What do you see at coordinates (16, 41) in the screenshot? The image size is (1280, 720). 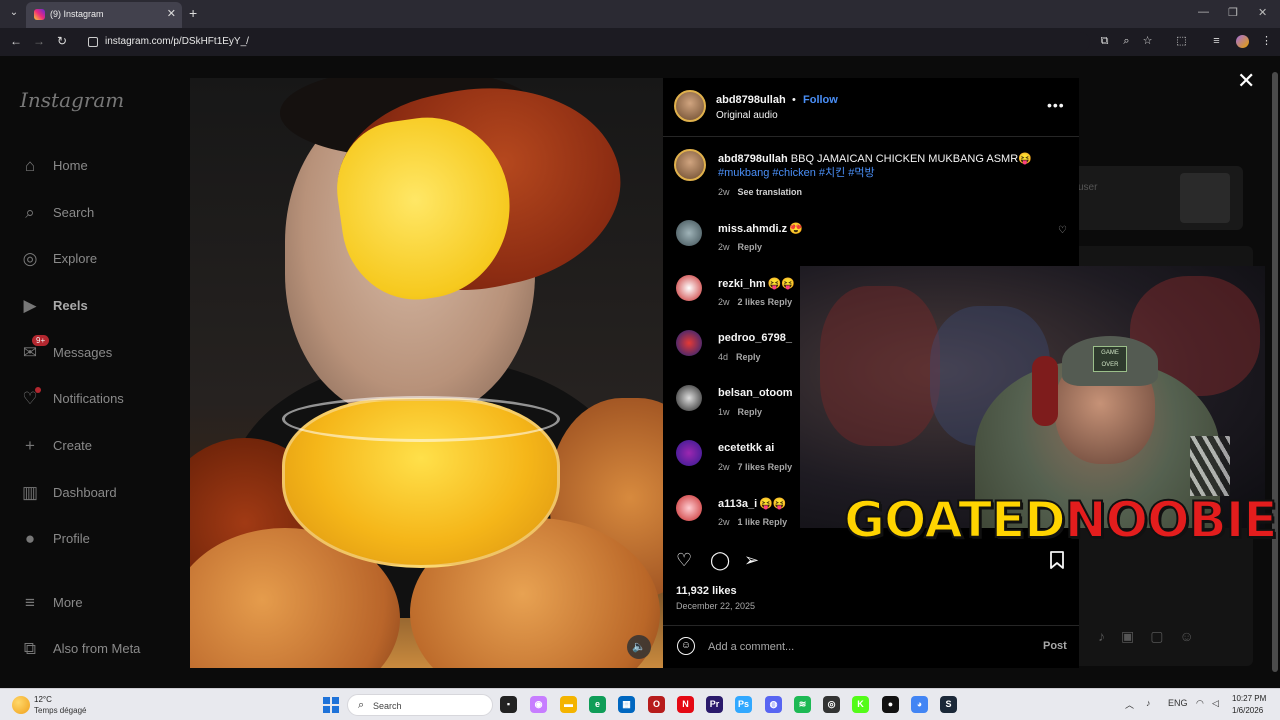 I see `back-icon: ←` at bounding box center [16, 41].